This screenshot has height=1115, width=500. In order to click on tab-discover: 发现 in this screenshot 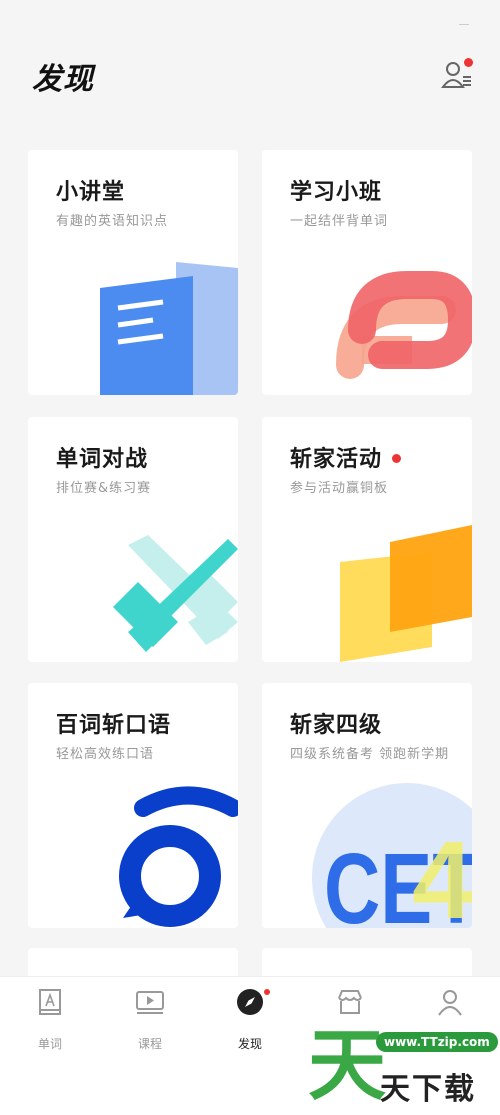, I will do `click(250, 1022)`.